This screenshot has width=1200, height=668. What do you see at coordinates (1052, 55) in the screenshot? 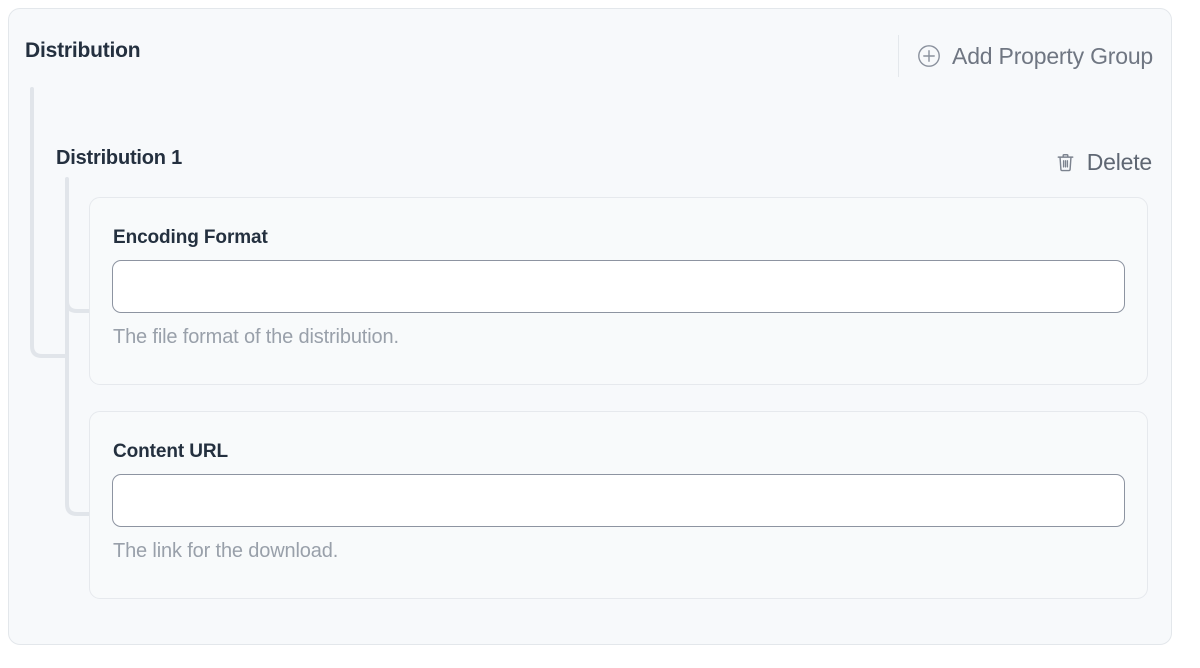
I see `add-property-group-label: Add Property Group` at bounding box center [1052, 55].